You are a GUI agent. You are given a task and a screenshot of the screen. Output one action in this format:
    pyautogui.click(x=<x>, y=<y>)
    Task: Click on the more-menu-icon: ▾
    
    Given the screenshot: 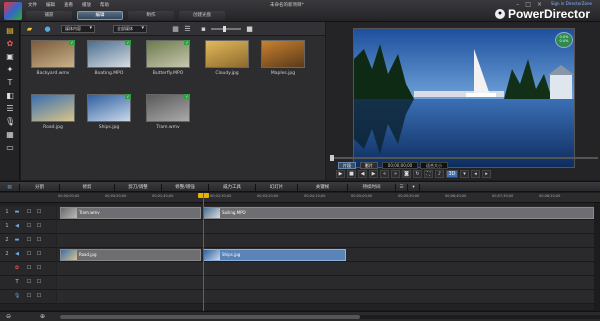 What is the action you would take?
    pyautogui.click(x=414, y=187)
    